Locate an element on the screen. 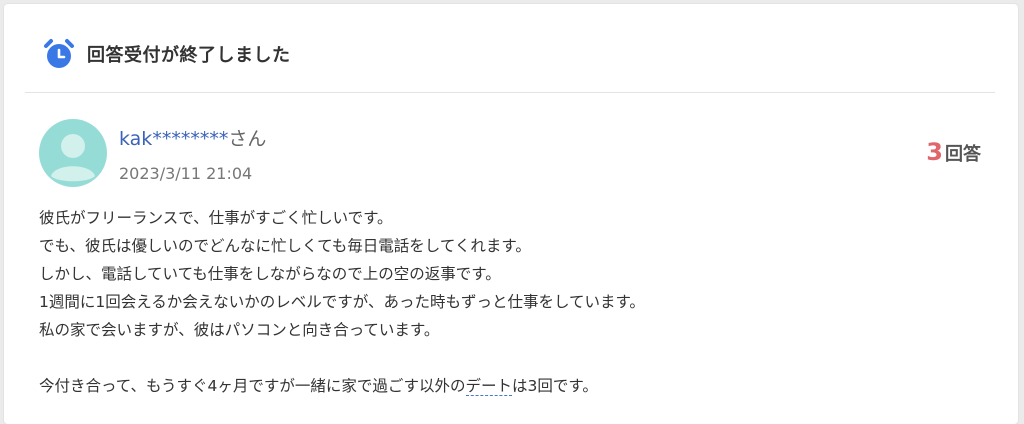 The width and height of the screenshot is (1024, 424). divider is located at coordinates (510, 92).